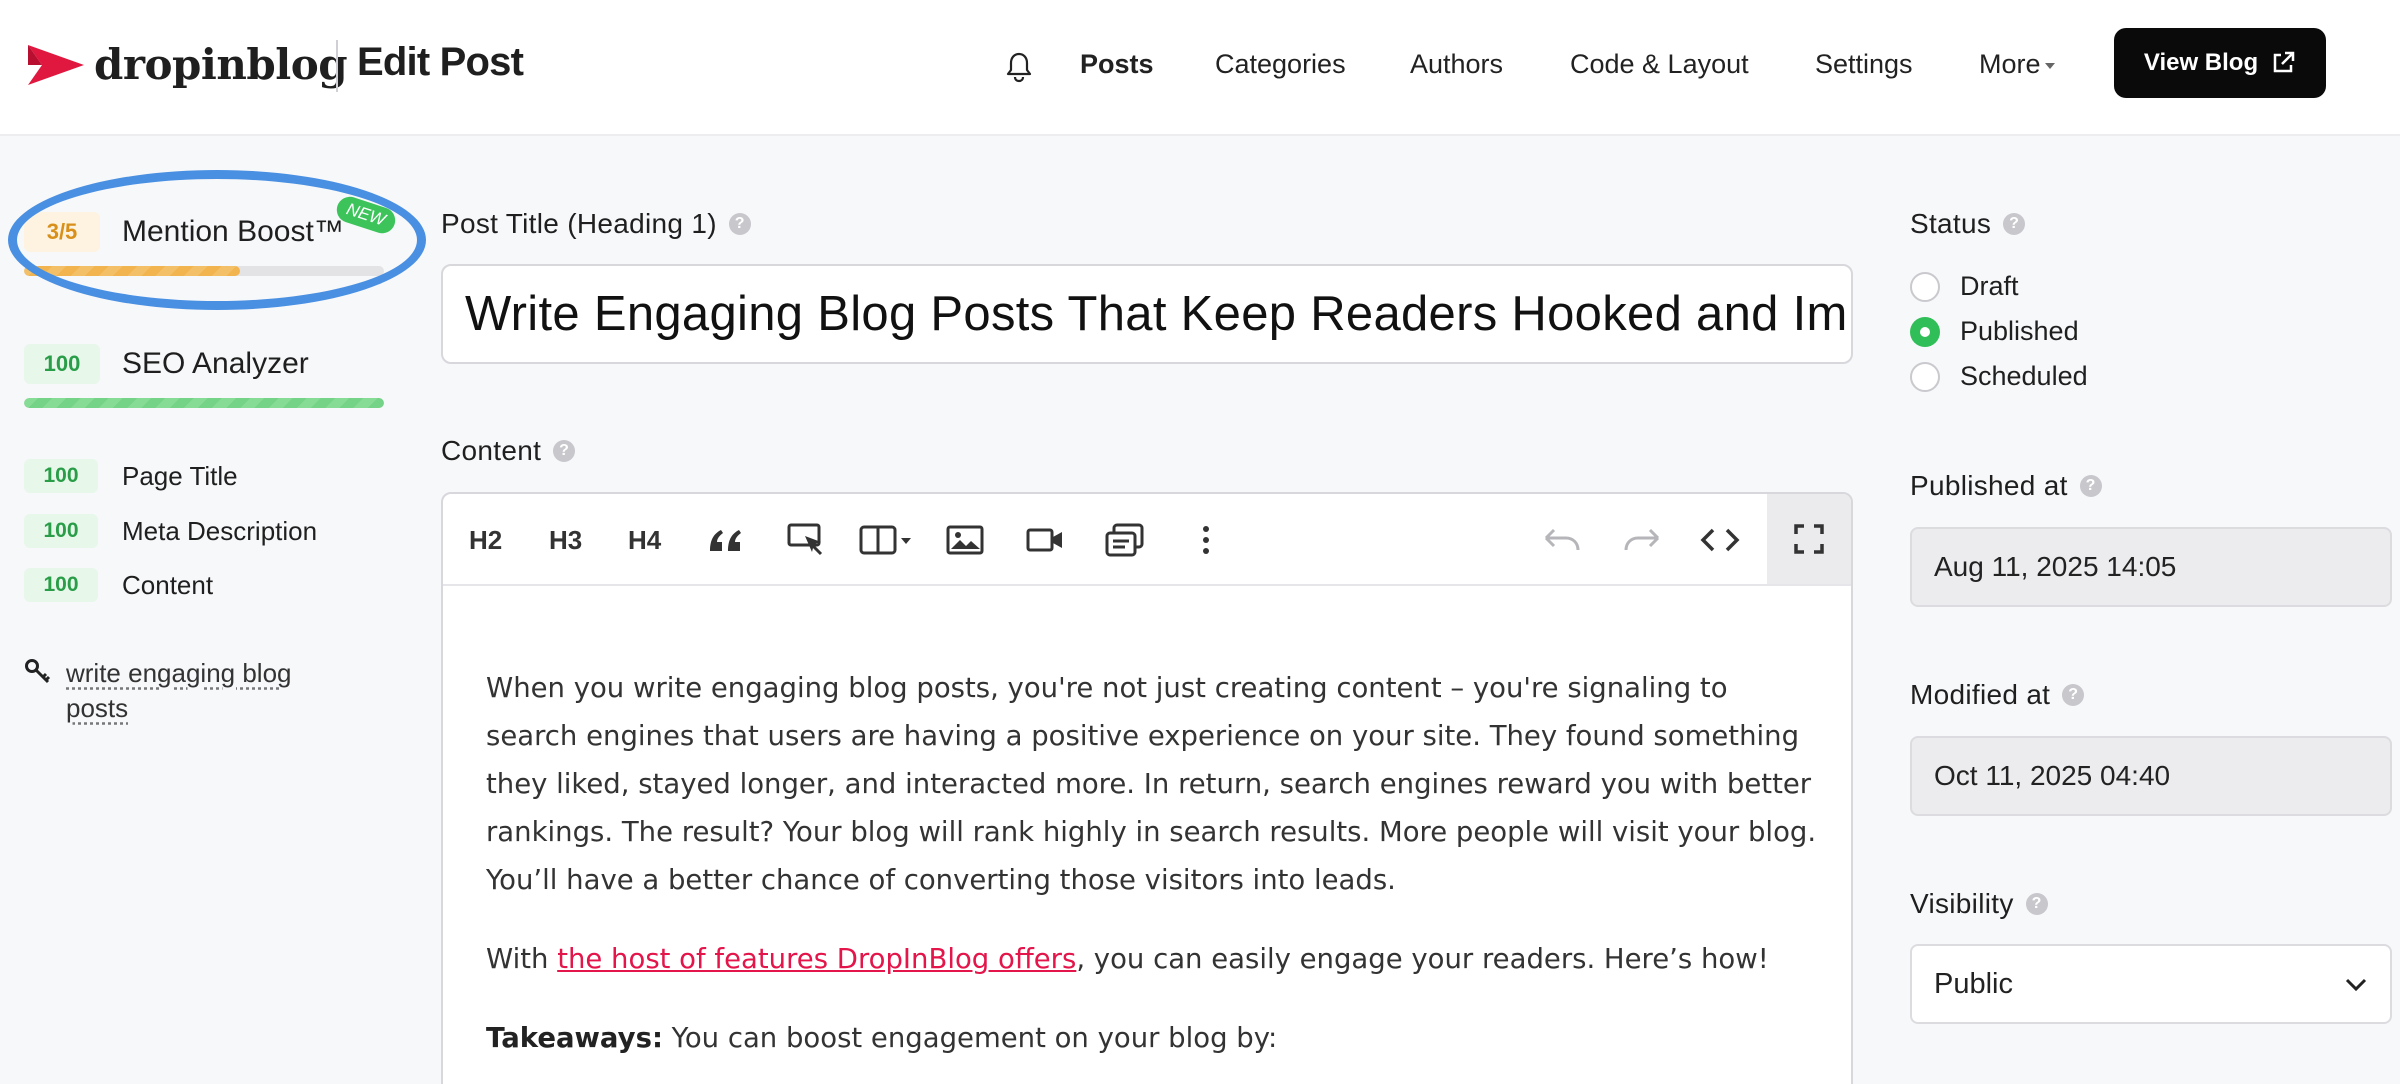 Image resolution: width=2400 pixels, height=1084 pixels. Describe the element at coordinates (1659, 64) in the screenshot. I see `nav-code-layout: Code & Layout` at that location.